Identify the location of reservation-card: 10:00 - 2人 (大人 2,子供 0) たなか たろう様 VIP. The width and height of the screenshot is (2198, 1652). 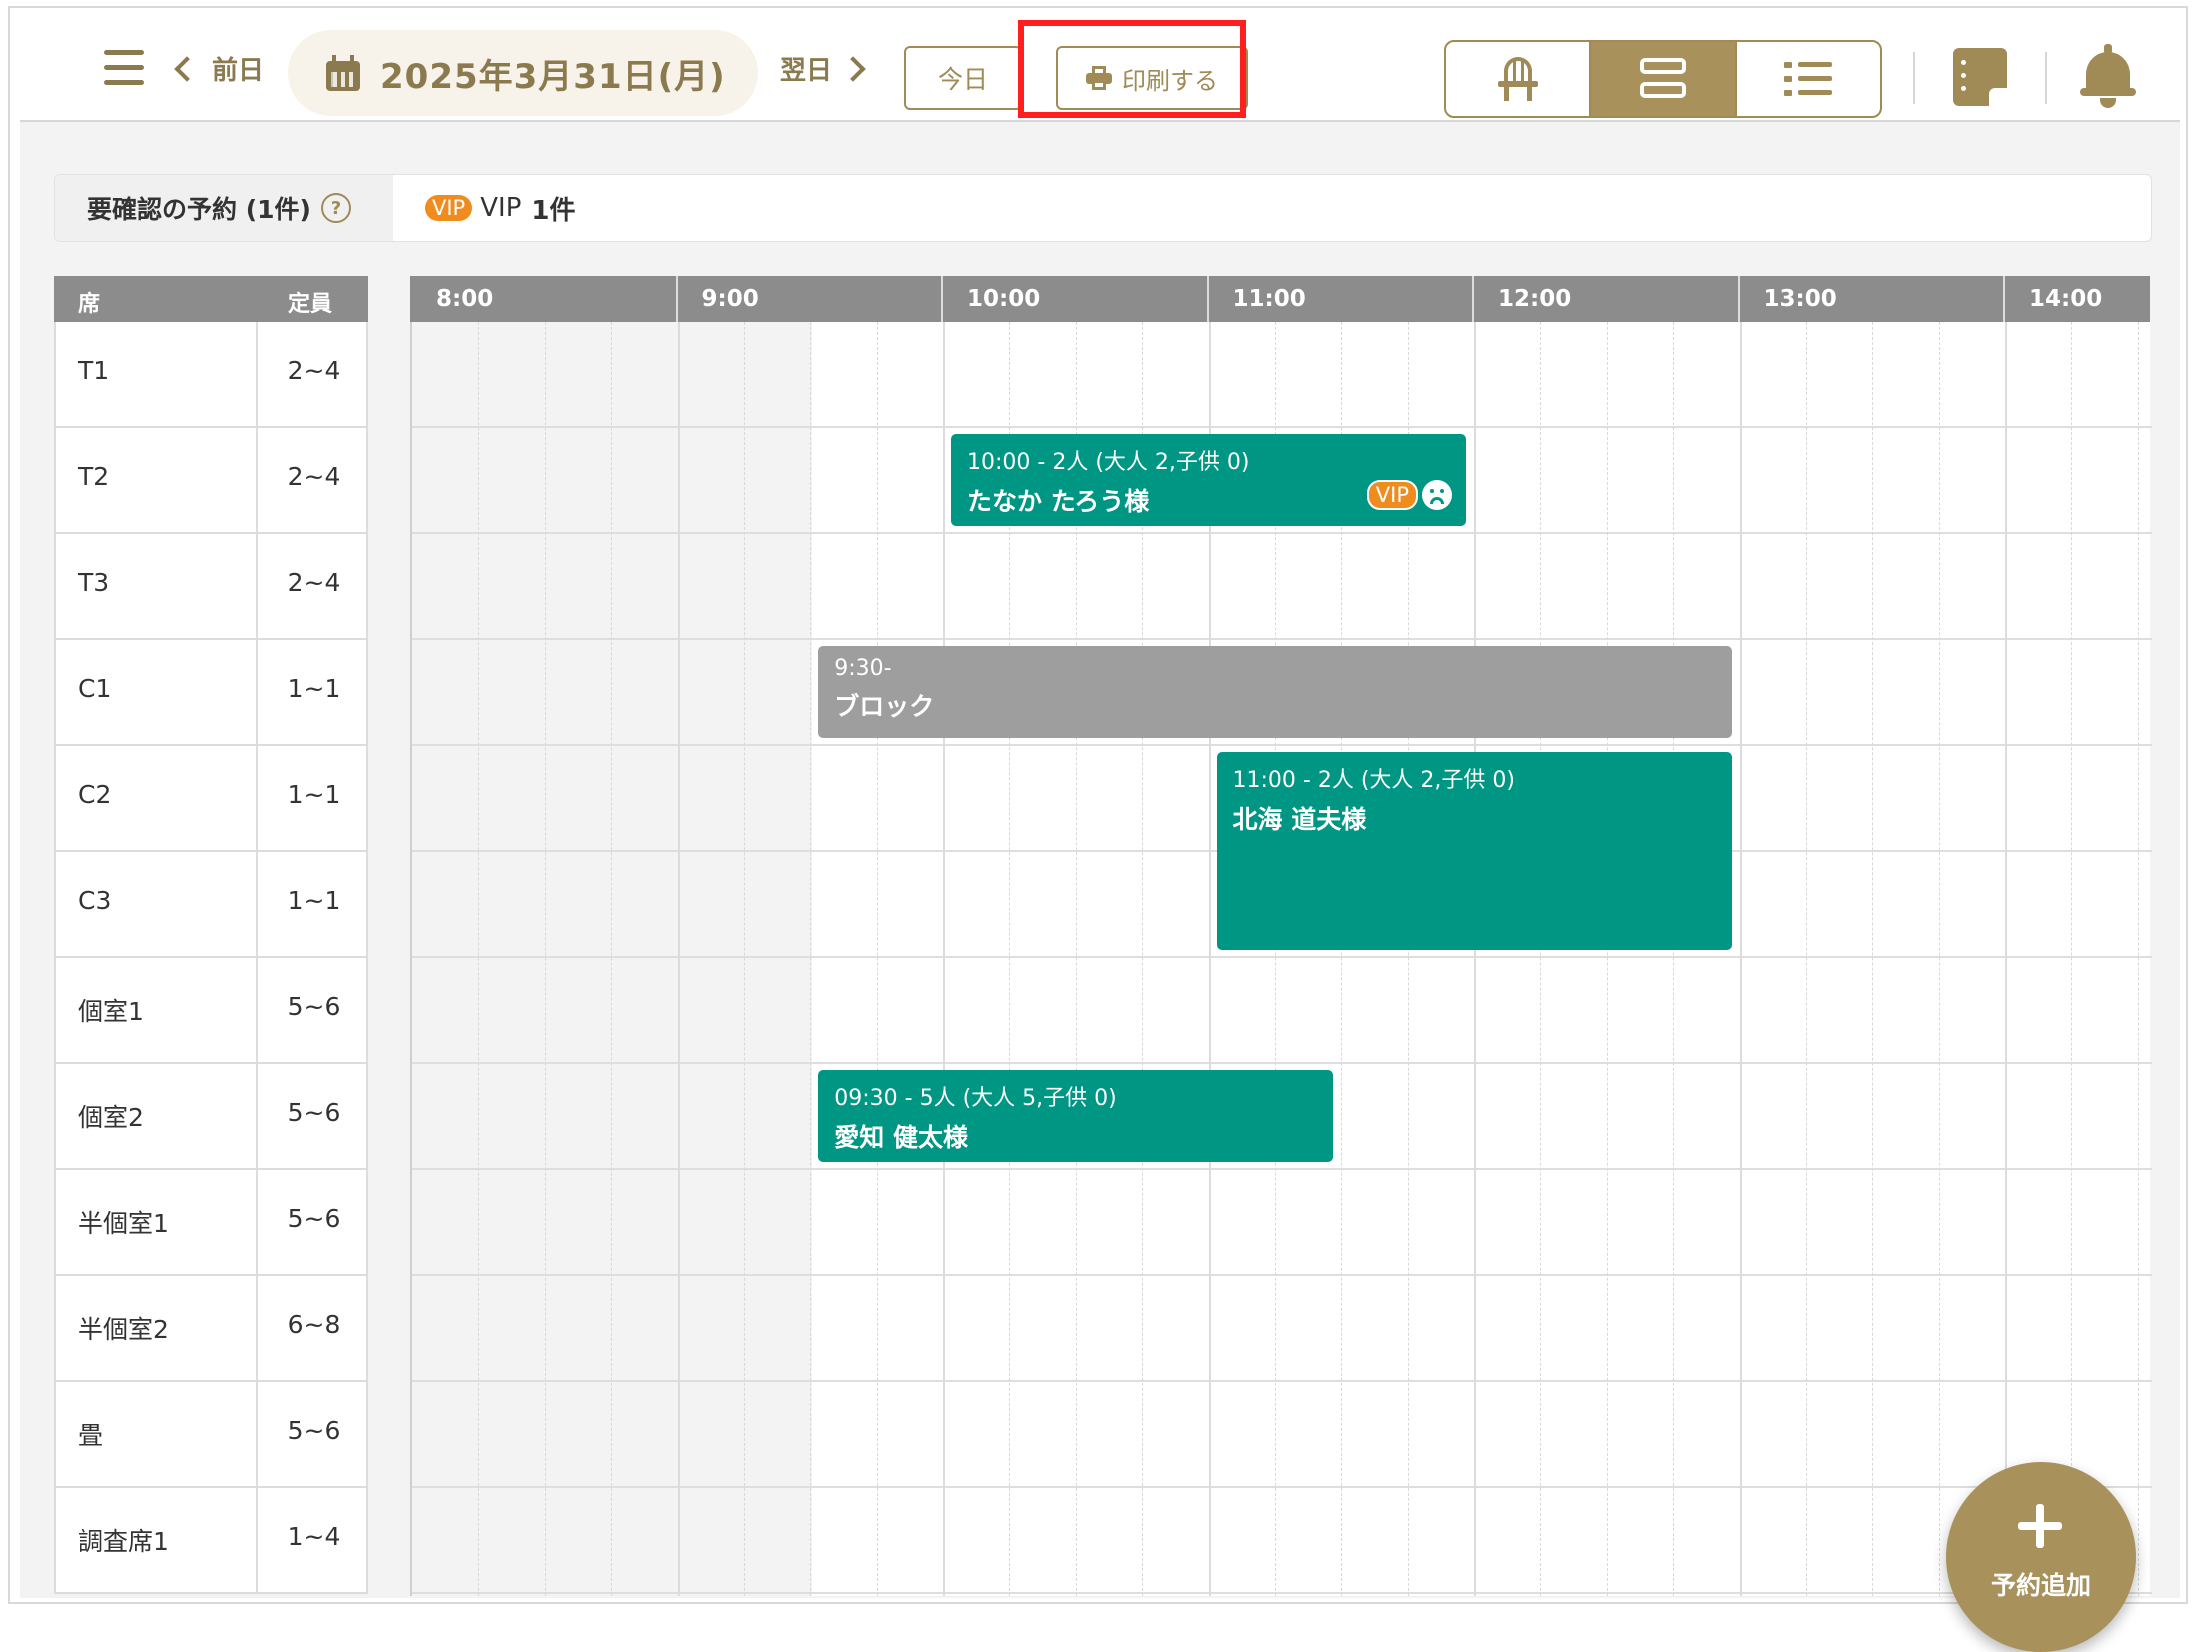
(1208, 480).